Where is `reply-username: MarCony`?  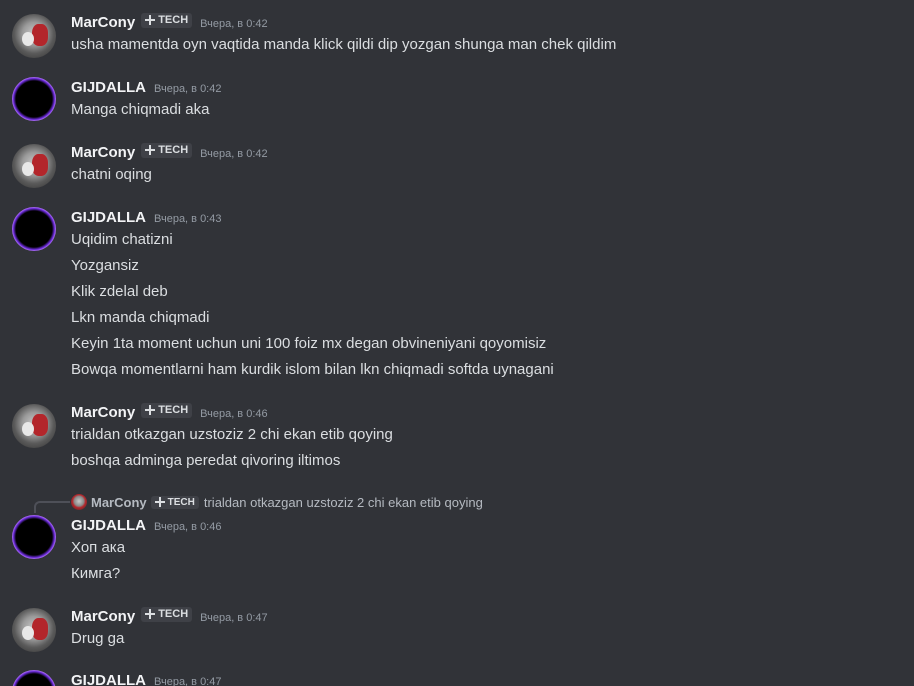 reply-username: MarCony is located at coordinates (119, 502).